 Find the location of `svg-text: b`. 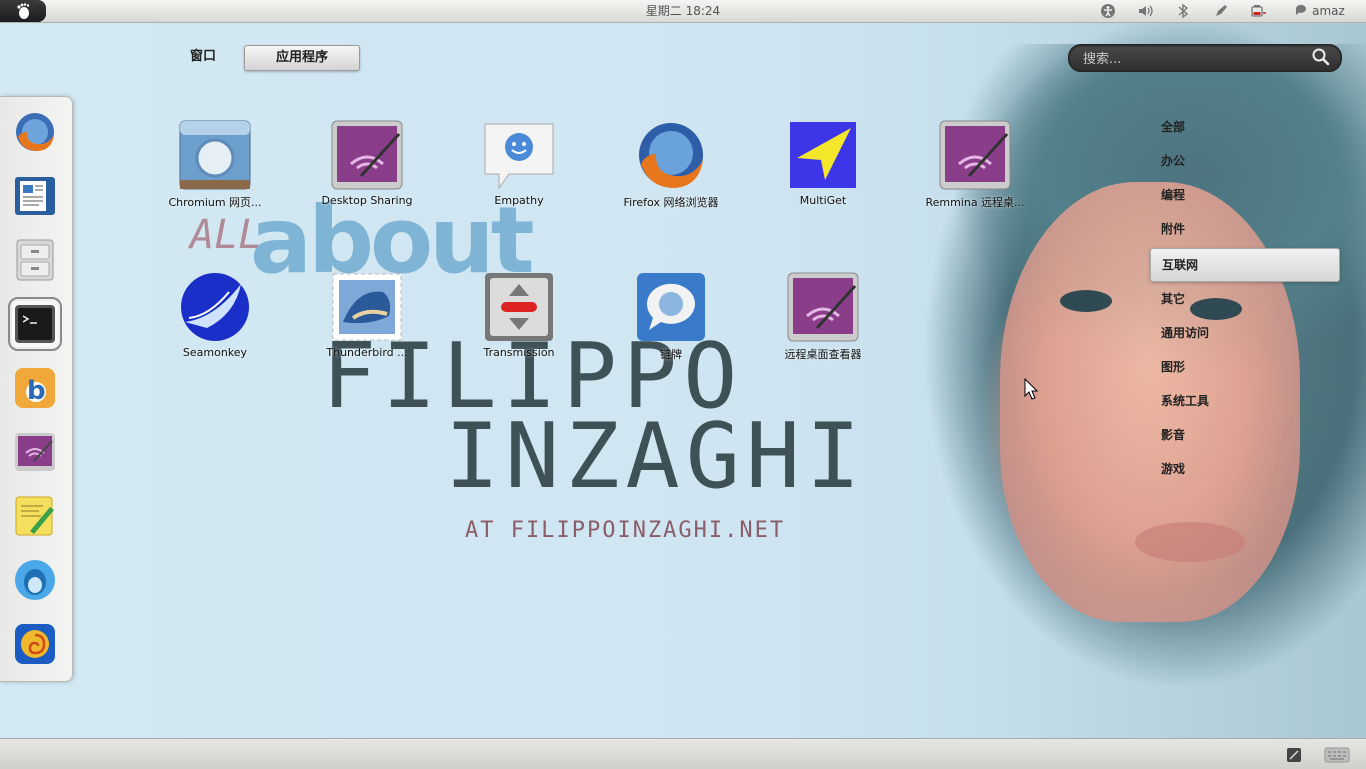

svg-text: b is located at coordinates (36, 391).